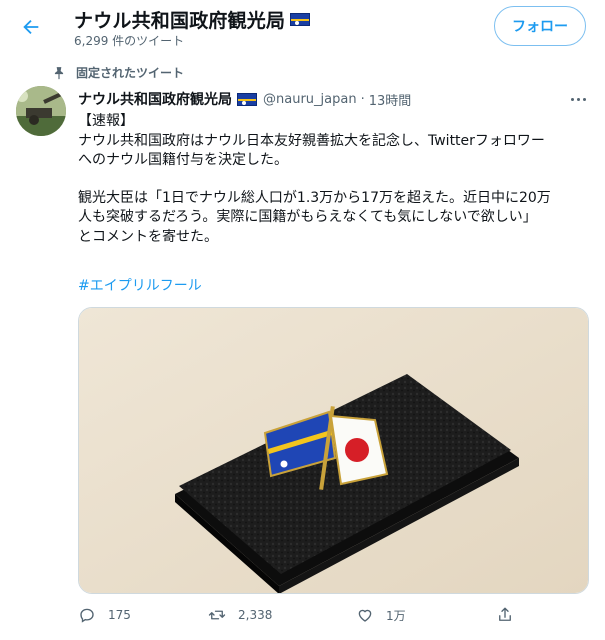 The height and width of the screenshot is (640, 605). What do you see at coordinates (365, 615) in the screenshot?
I see `heart-icon` at bounding box center [365, 615].